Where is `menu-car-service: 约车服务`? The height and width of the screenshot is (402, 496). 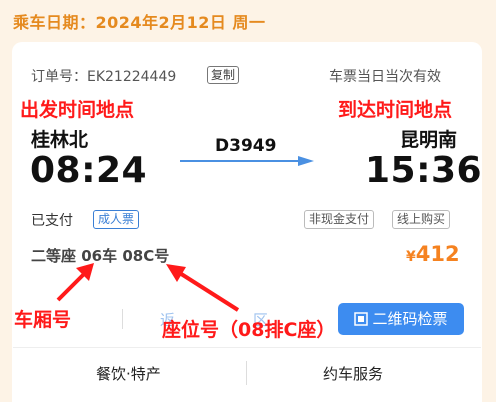 menu-car-service: 约车服务 is located at coordinates (353, 373).